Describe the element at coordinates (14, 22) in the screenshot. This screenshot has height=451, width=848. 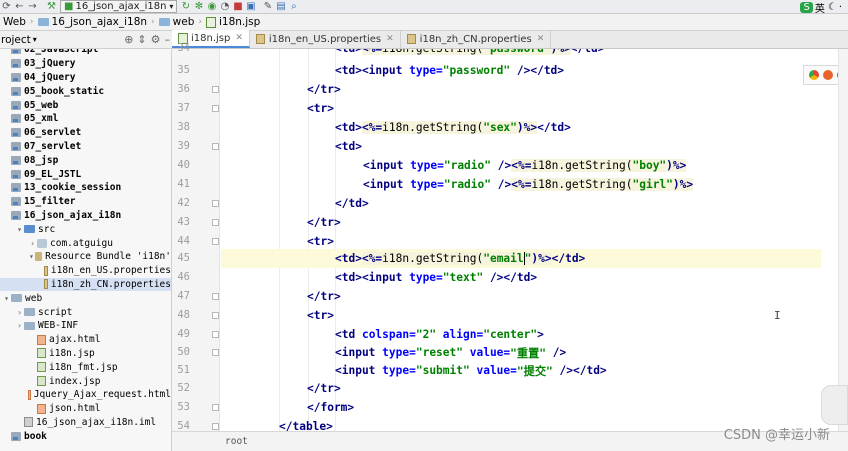
I see `crumb-web: Web` at that location.